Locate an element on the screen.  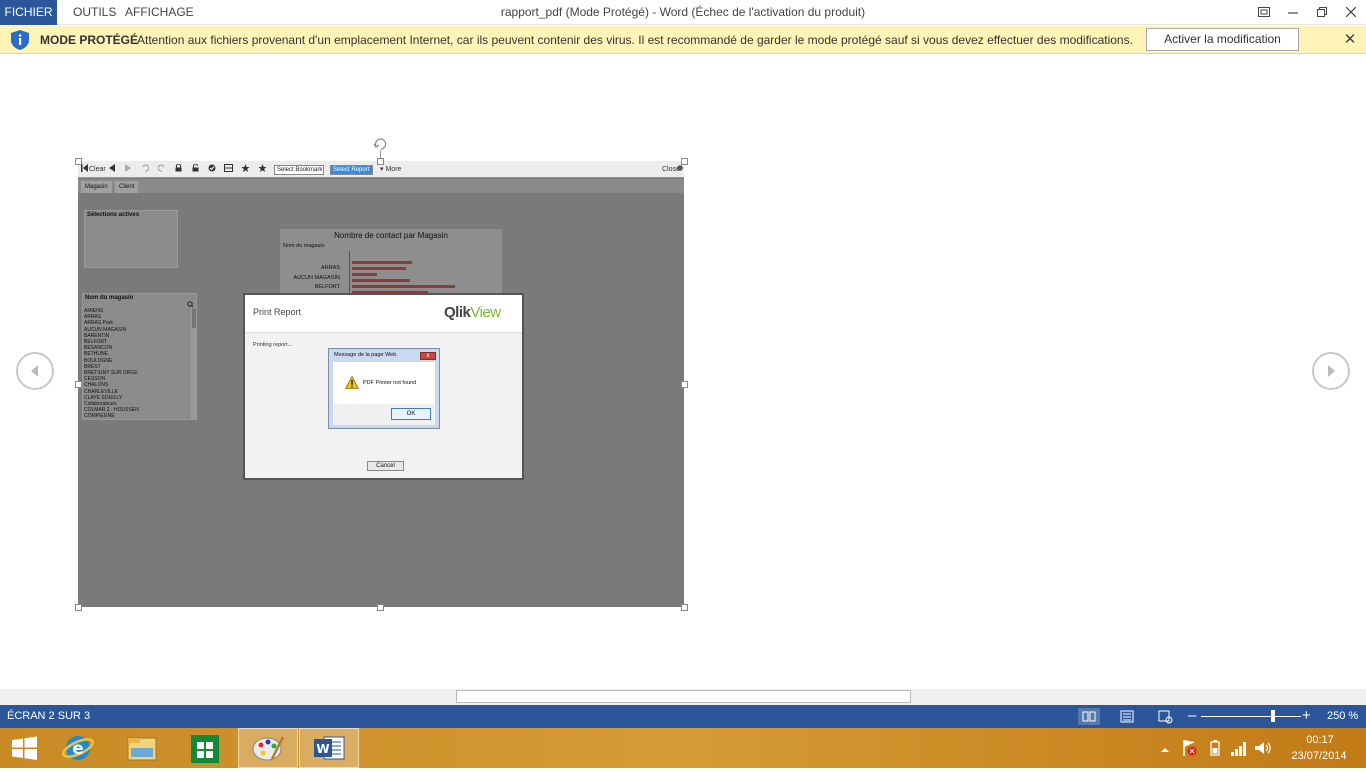
fullscreen-icon is located at coordinates (1264, 12).